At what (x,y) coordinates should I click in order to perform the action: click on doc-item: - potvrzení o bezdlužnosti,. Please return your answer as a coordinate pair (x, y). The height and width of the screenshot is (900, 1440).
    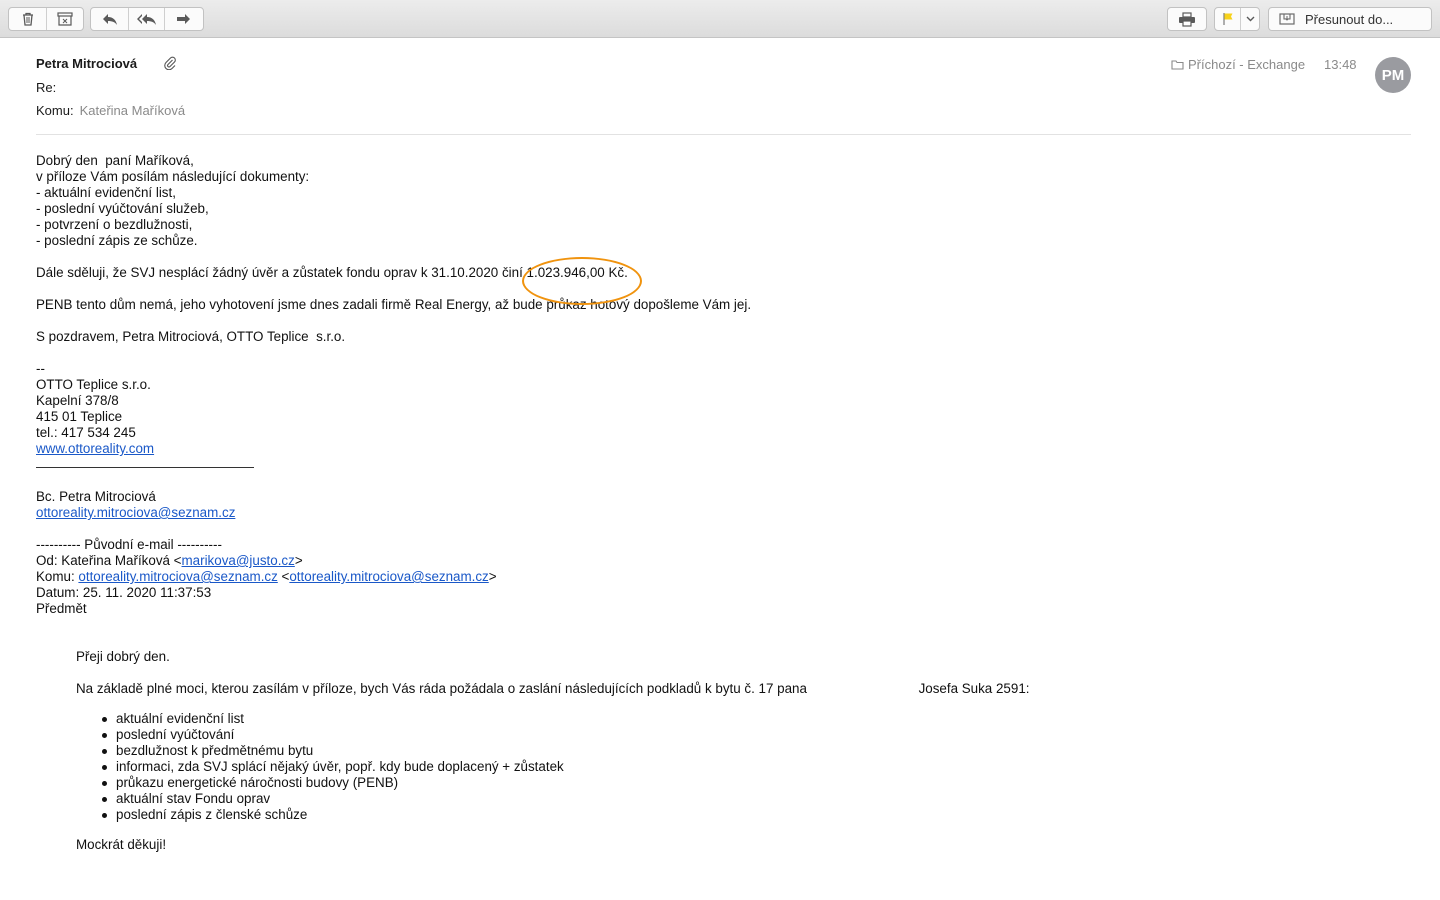
    Looking at the image, I should click on (114, 224).